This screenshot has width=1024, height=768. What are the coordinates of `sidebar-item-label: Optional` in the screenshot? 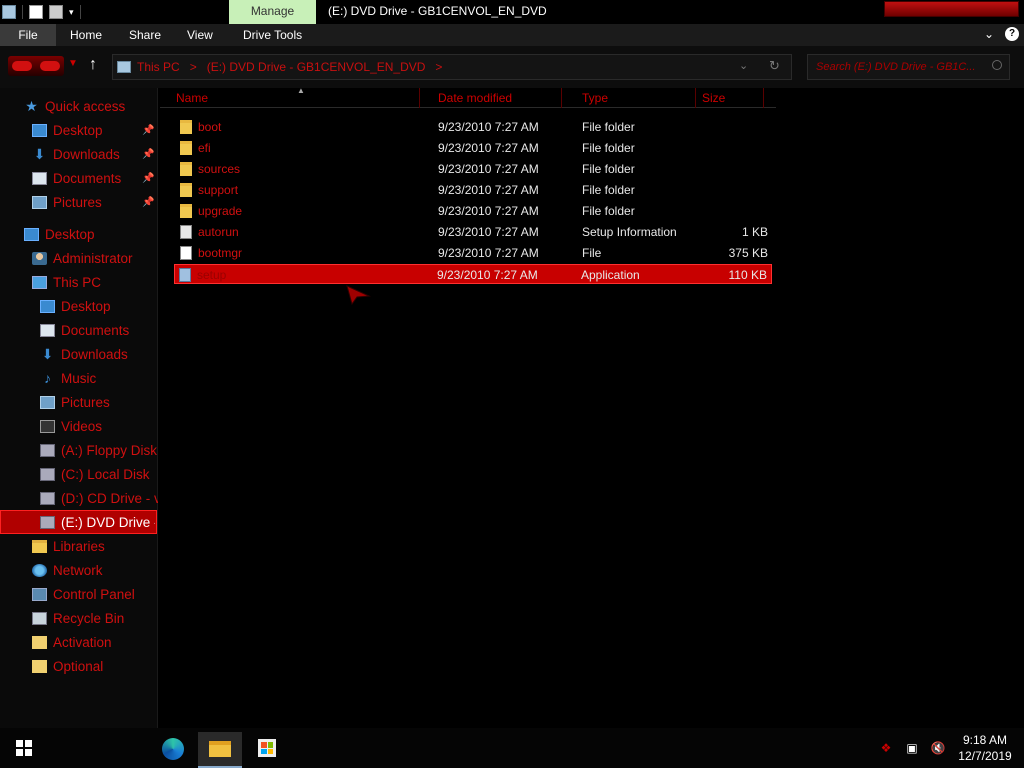 It's located at (78, 666).